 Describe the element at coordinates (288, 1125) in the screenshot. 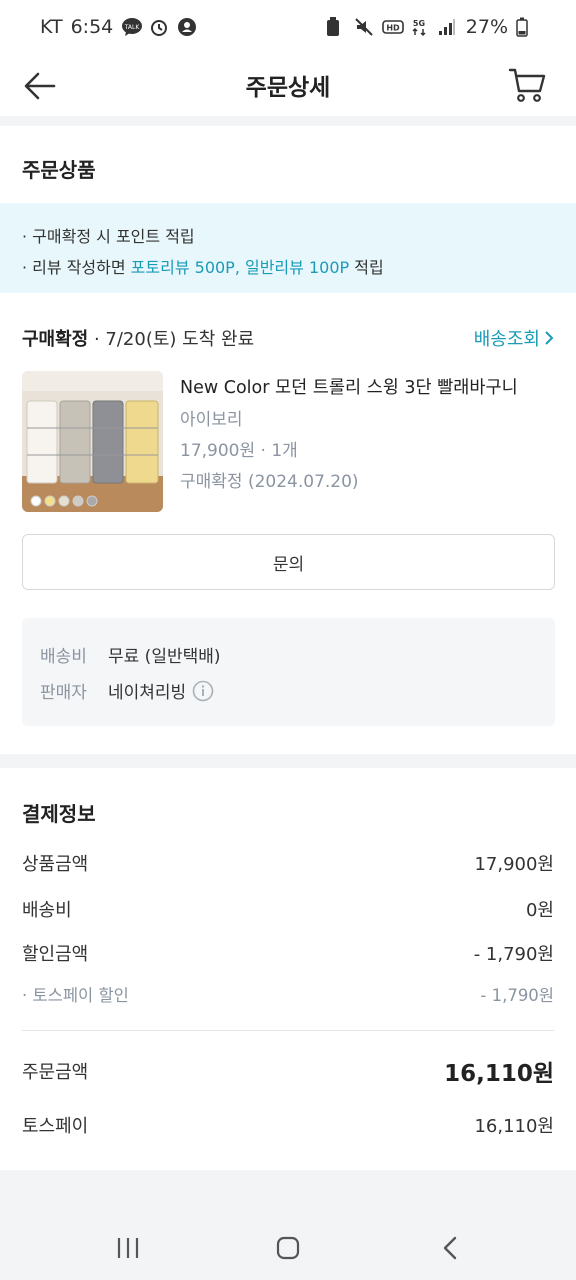

I see `payment-method-row: 토스페이 16,110원` at that location.